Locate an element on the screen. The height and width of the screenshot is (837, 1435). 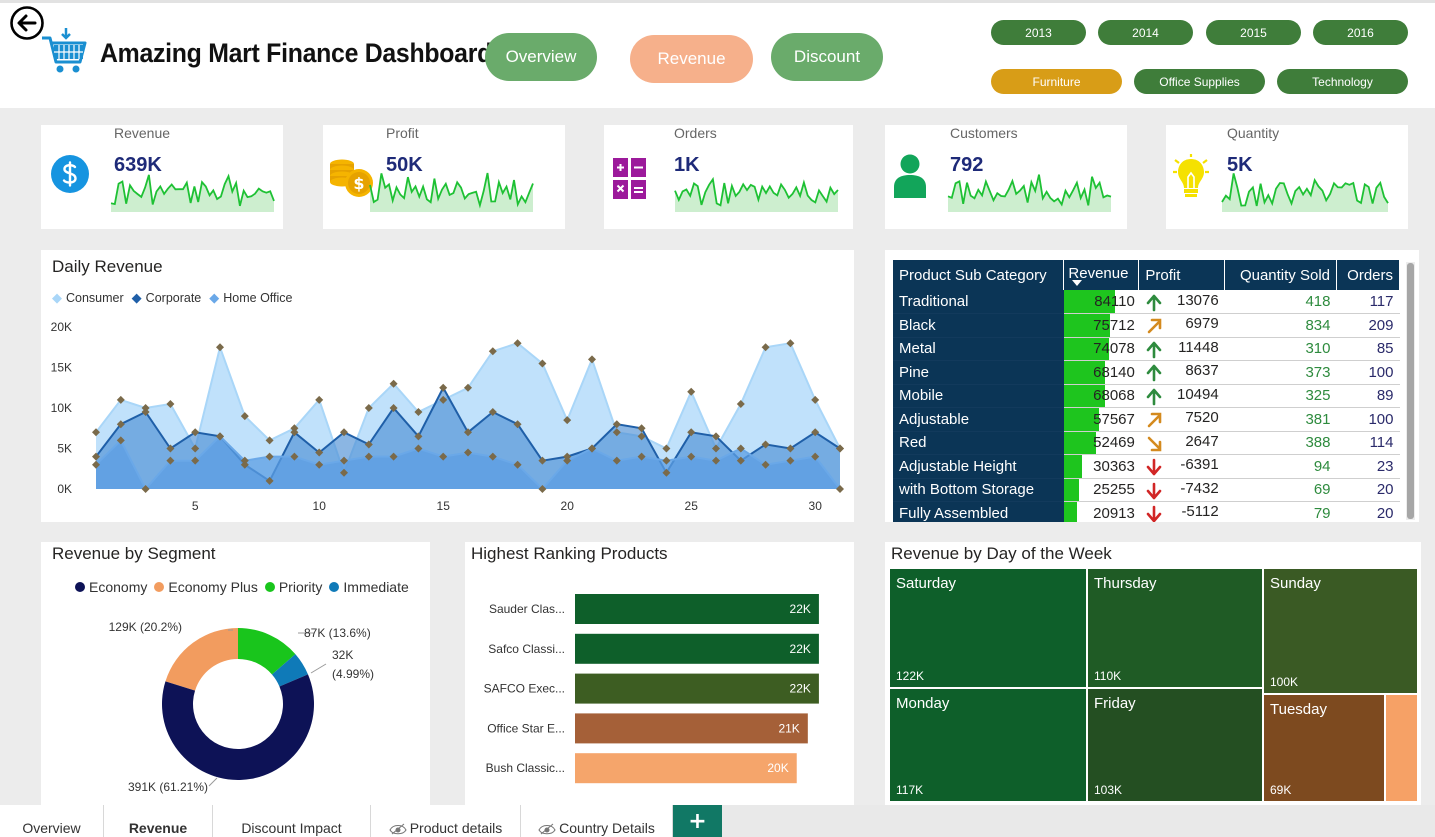
table-row: Adjustable 57567 7520 381 100 is located at coordinates (1146, 419).